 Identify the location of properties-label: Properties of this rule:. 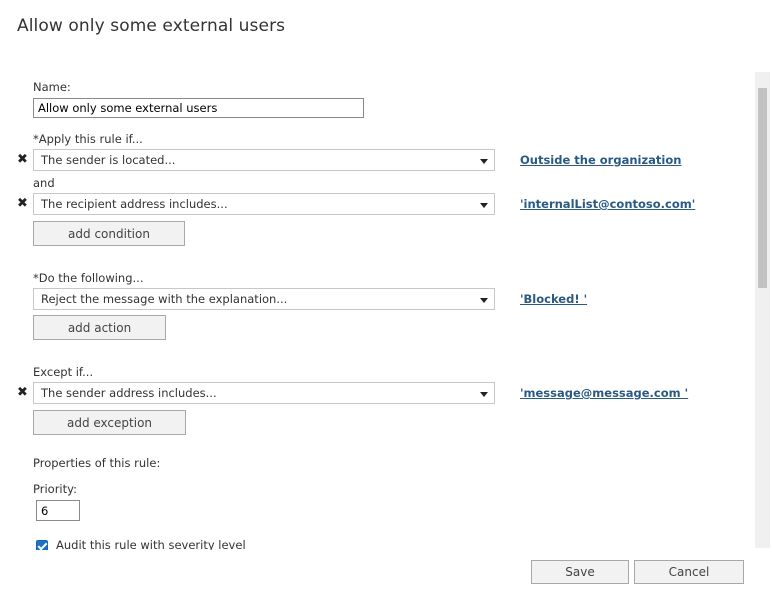
(97, 463).